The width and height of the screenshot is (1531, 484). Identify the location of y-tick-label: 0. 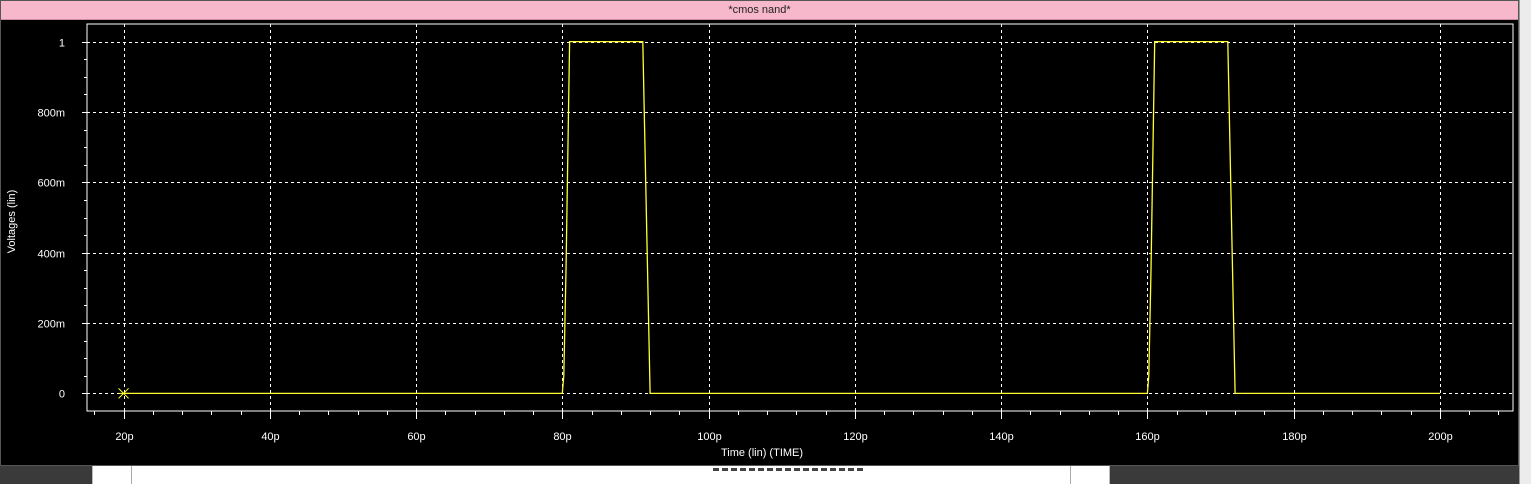
(62, 395).